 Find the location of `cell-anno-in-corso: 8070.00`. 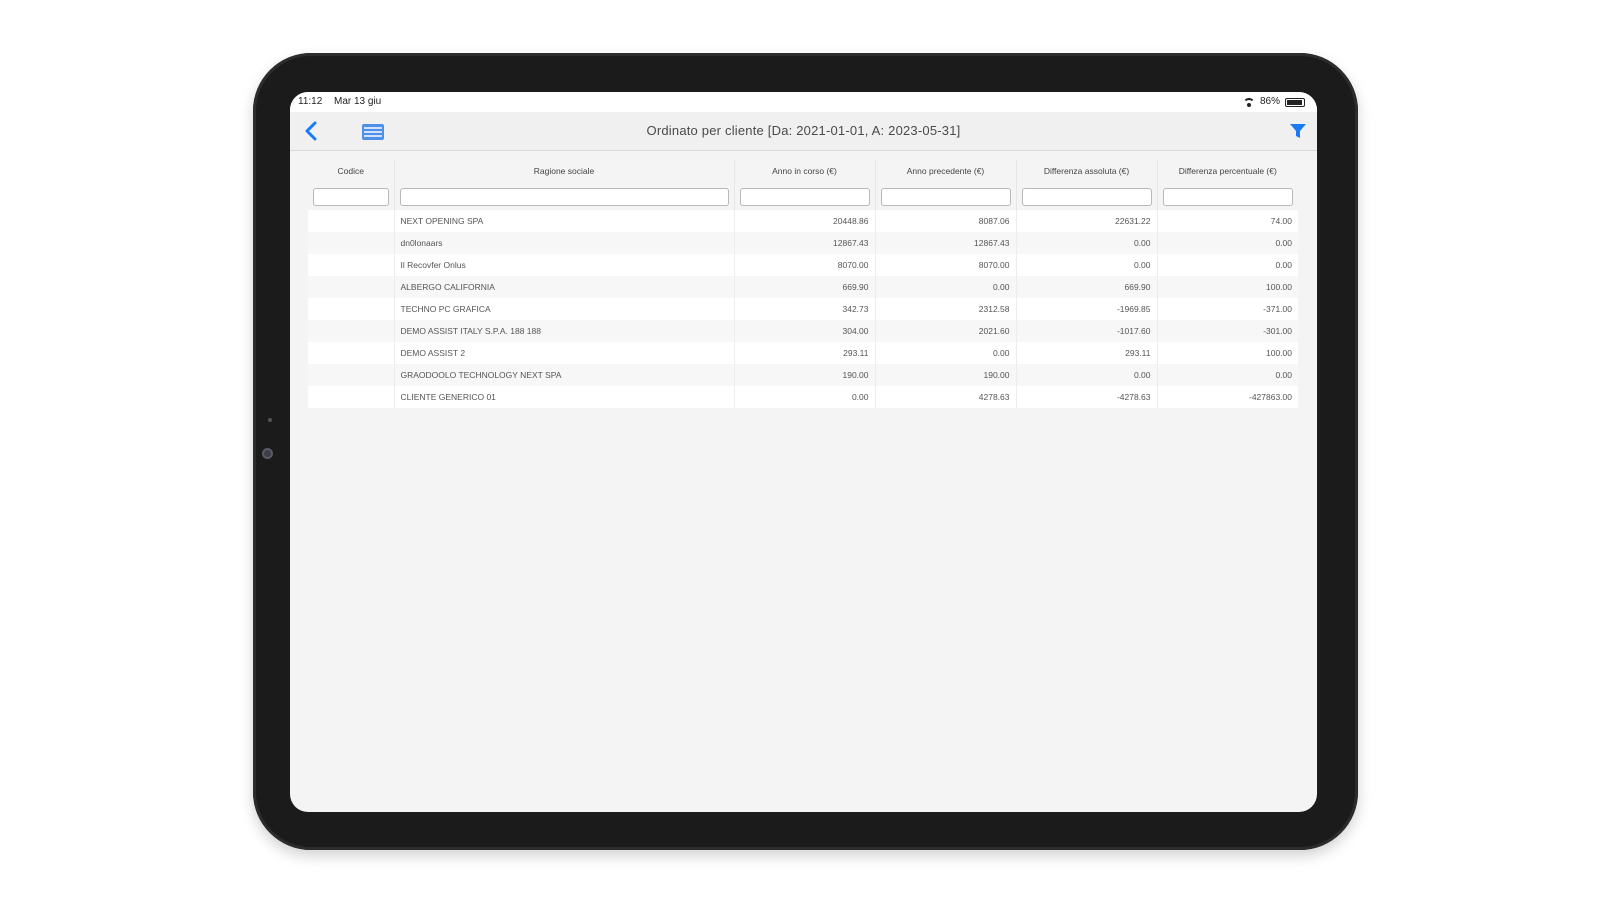

cell-anno-in-corso: 8070.00 is located at coordinates (805, 265).